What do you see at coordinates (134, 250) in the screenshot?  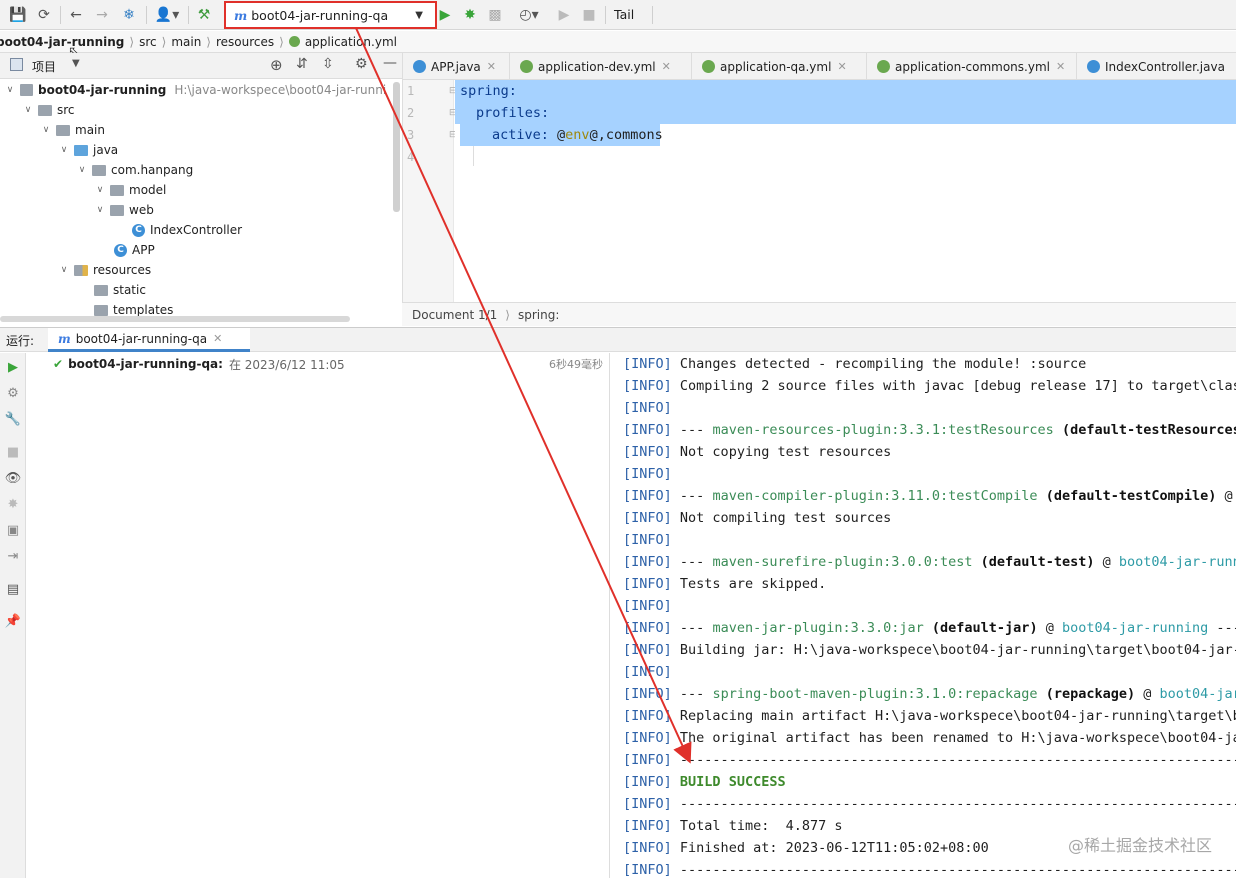 I see `tree-item-app: C APP` at bounding box center [134, 250].